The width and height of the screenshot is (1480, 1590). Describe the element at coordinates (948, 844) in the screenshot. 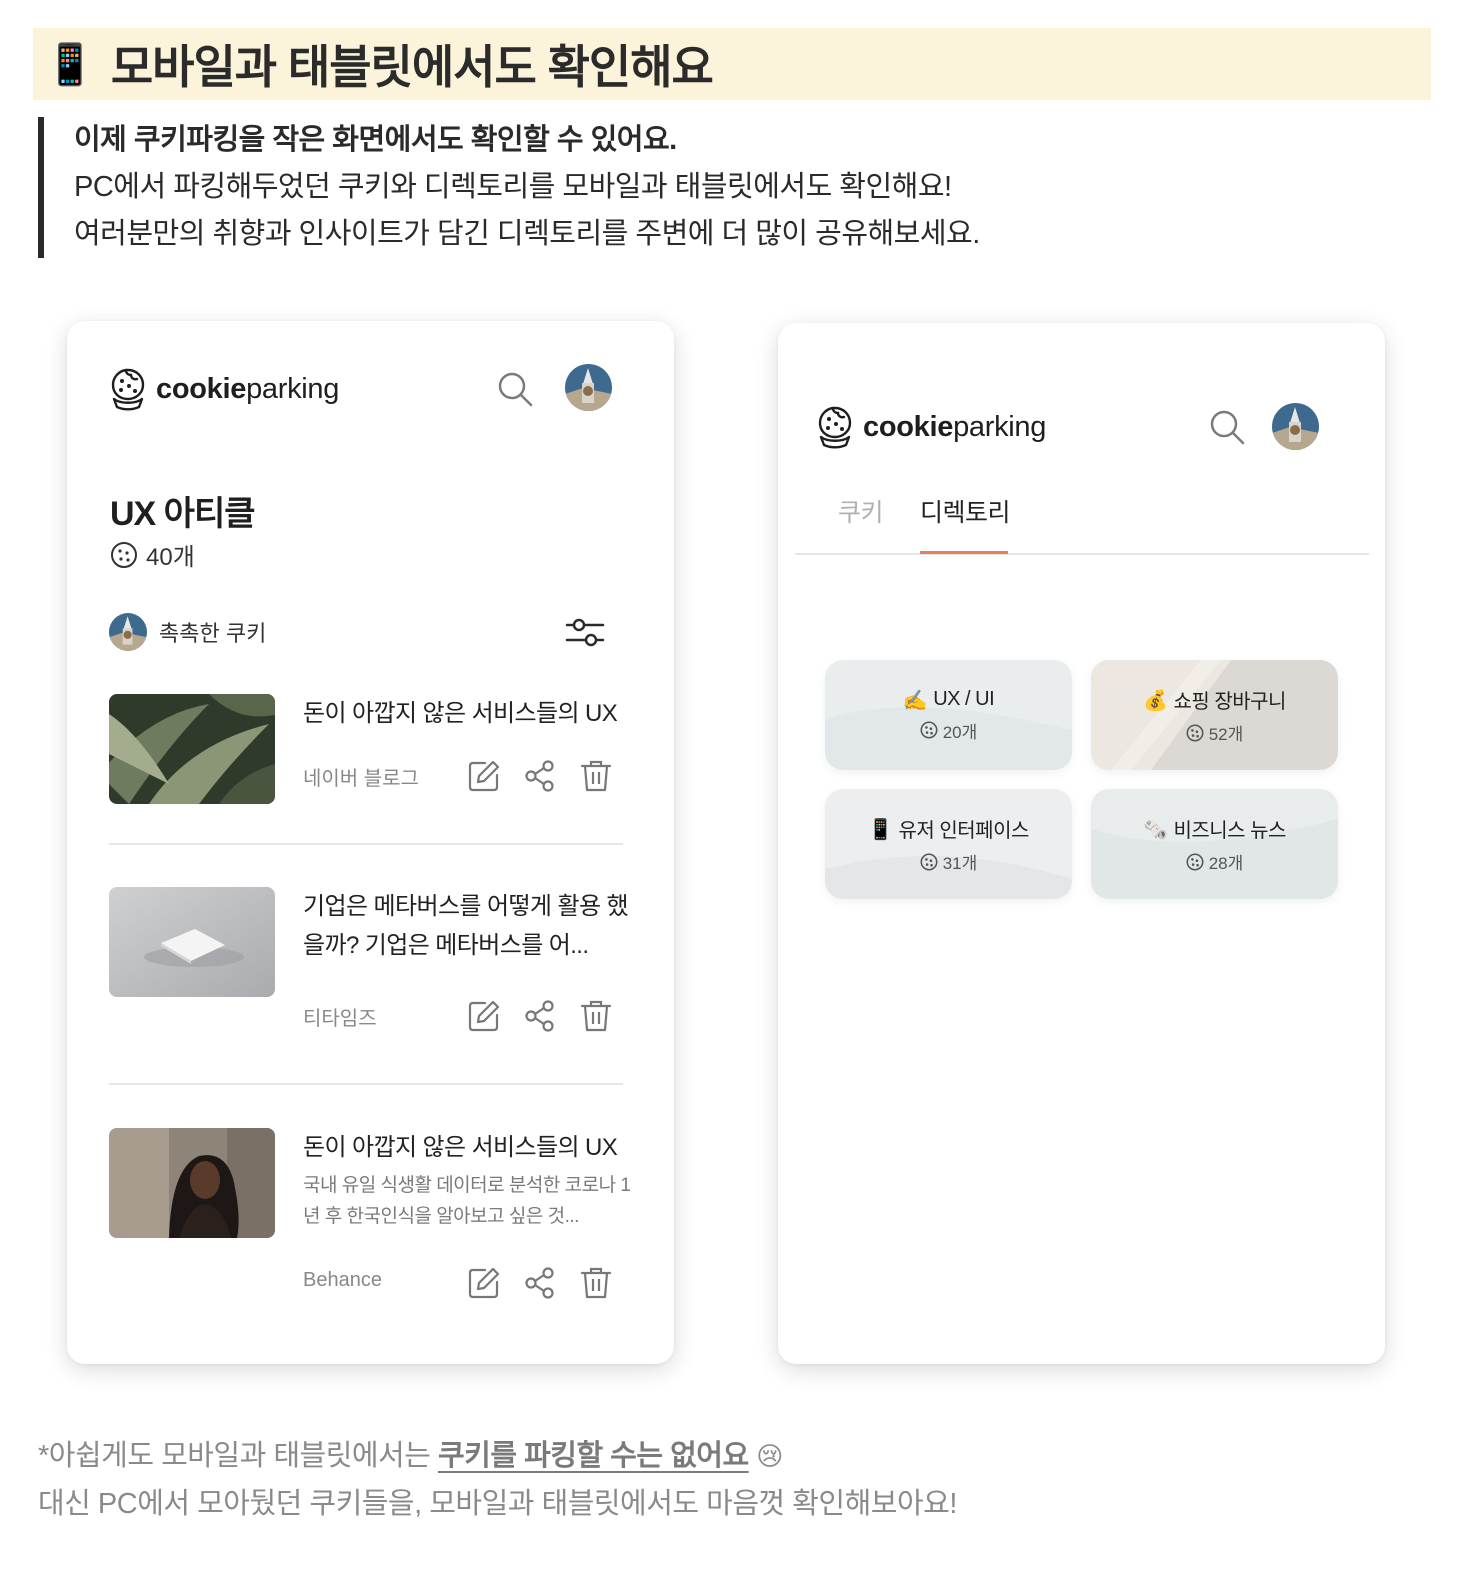

I see `directory-card: 📱 유저 인터페이스 31개` at that location.